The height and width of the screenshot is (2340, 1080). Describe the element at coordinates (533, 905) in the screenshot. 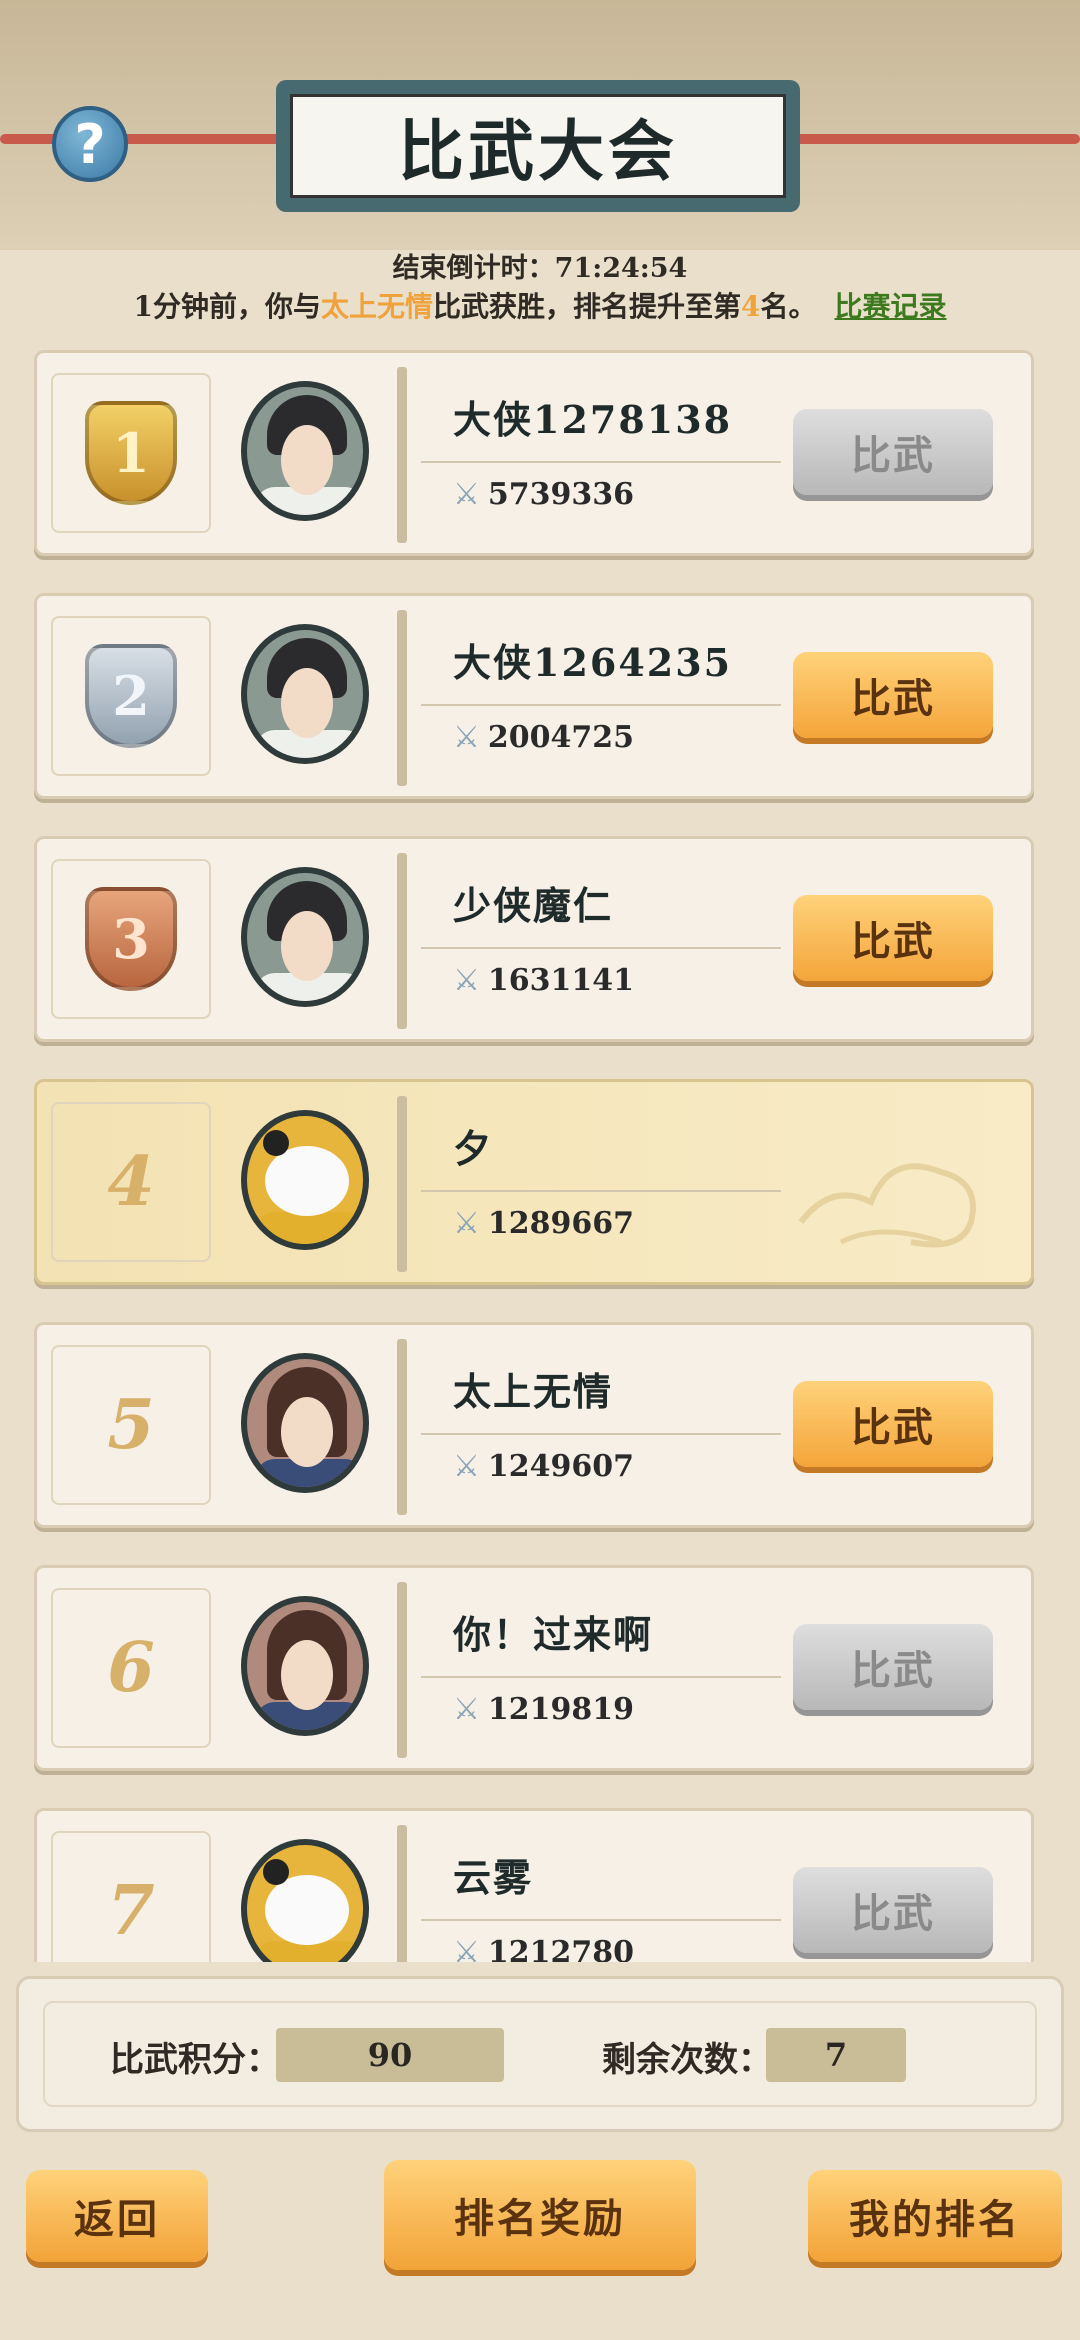

I see `player-name: 少侠魔仁` at that location.